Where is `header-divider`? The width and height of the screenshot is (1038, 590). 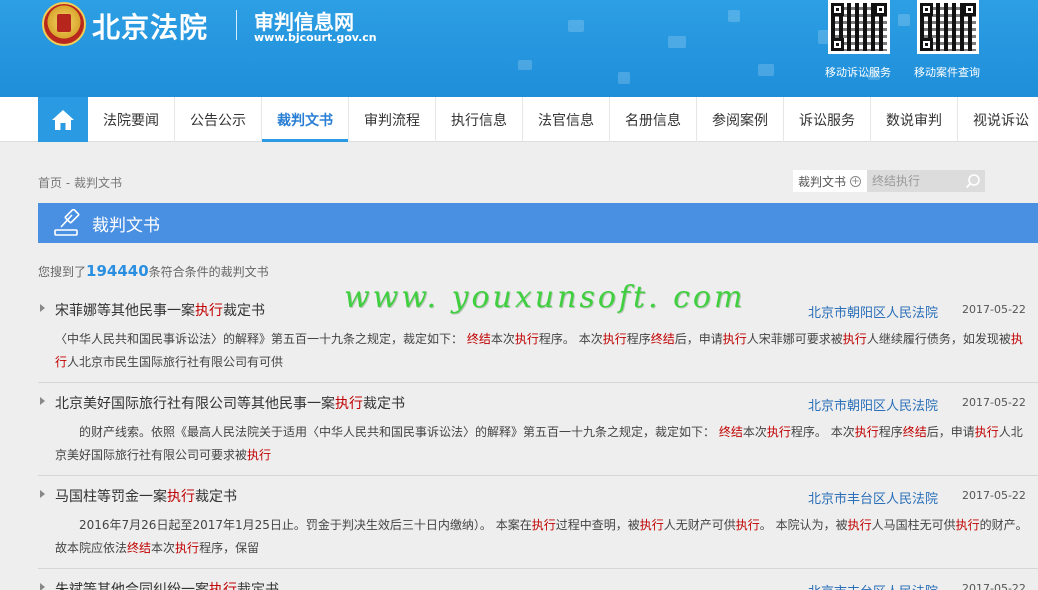 header-divider is located at coordinates (236, 25).